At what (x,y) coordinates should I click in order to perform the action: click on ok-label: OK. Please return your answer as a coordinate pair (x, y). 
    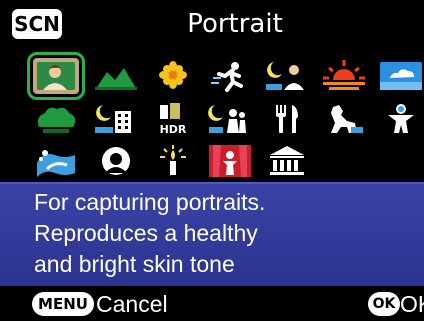
    Looking at the image, I should click on (412, 304).